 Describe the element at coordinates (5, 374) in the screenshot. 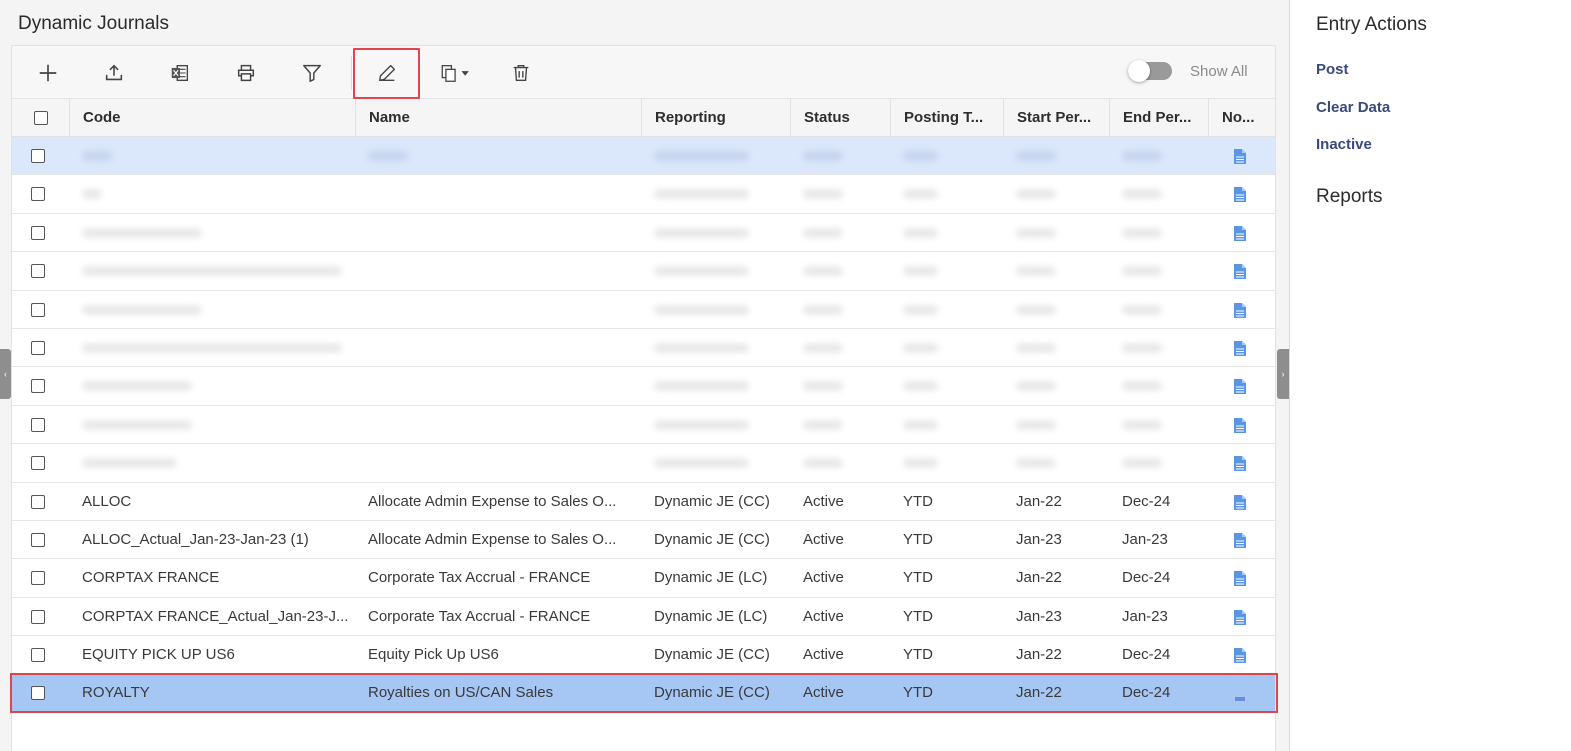

I see `collapse-left-handle: ‹` at that location.